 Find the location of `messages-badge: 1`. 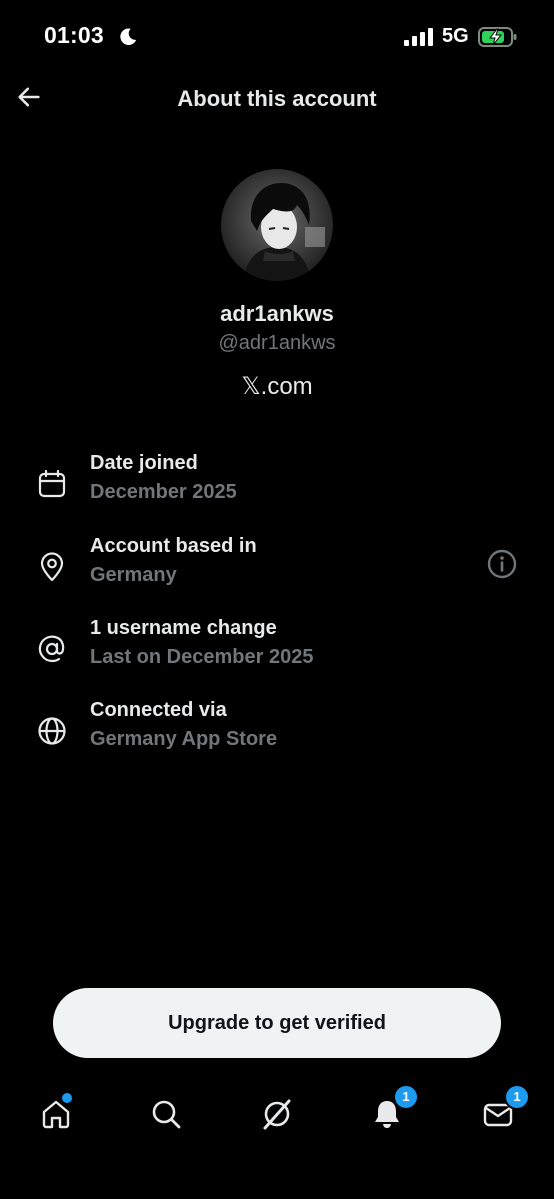

messages-badge: 1 is located at coordinates (517, 1097).